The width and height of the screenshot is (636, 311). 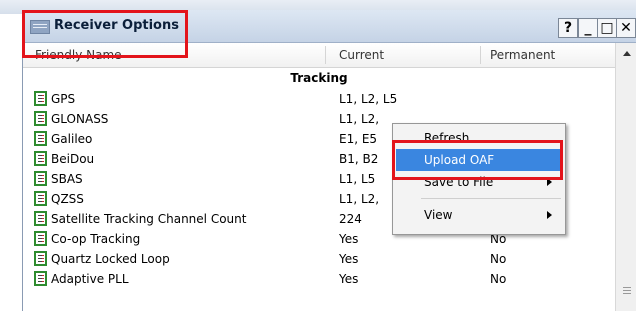 What do you see at coordinates (319, 280) in the screenshot?
I see `list-item: Adaptive PLL Yes No` at bounding box center [319, 280].